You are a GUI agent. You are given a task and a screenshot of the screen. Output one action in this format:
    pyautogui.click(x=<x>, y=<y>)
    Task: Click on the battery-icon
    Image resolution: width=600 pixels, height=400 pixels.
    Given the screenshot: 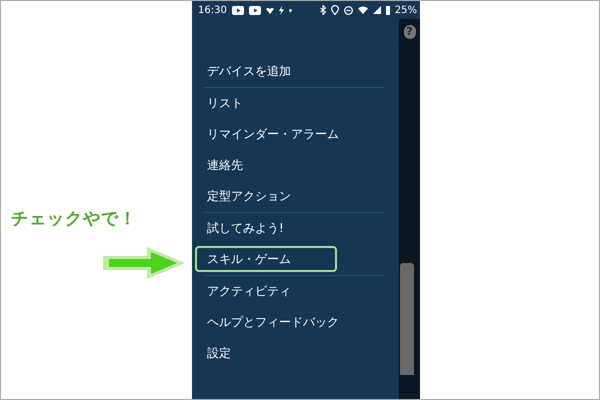 What is the action you would take?
    pyautogui.click(x=388, y=10)
    